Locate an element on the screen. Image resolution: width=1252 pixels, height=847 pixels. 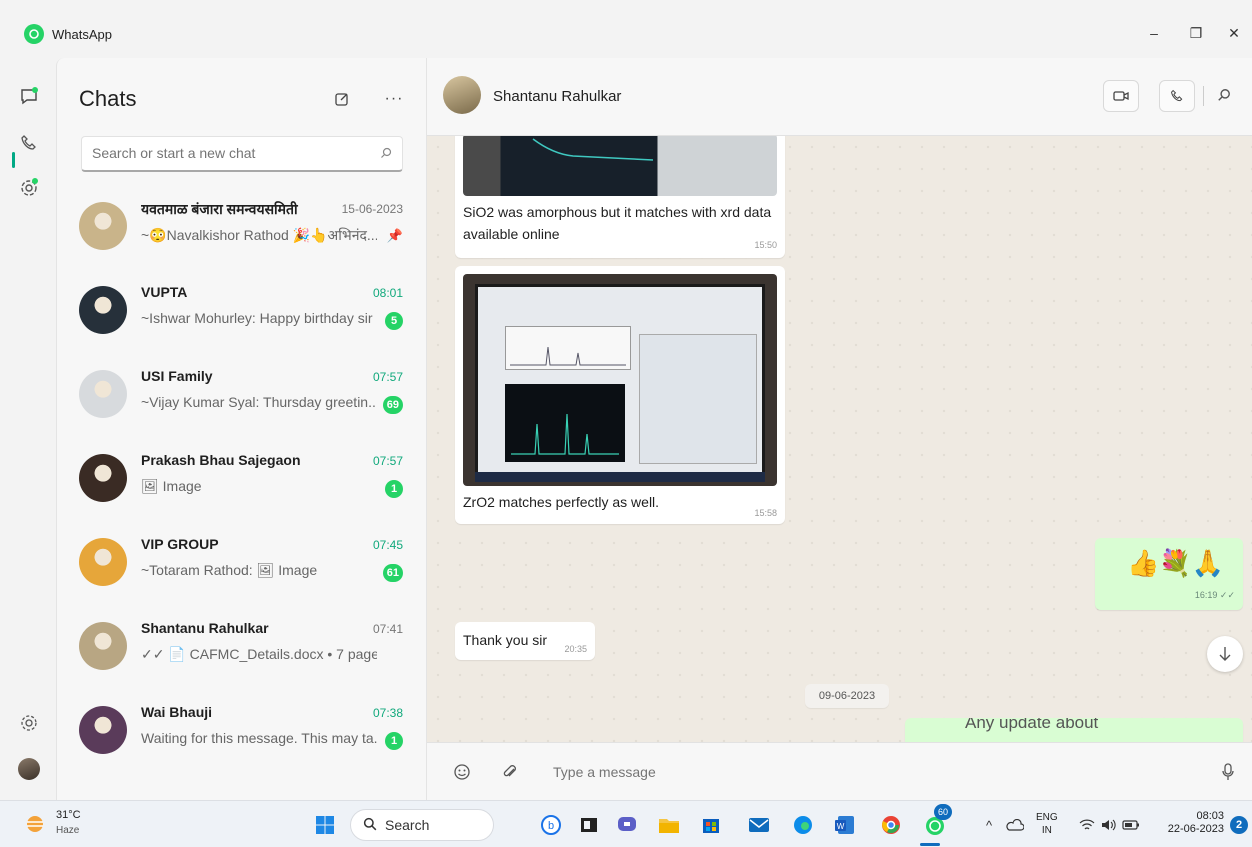
left-nav-rail is located at coordinates (28, 429).